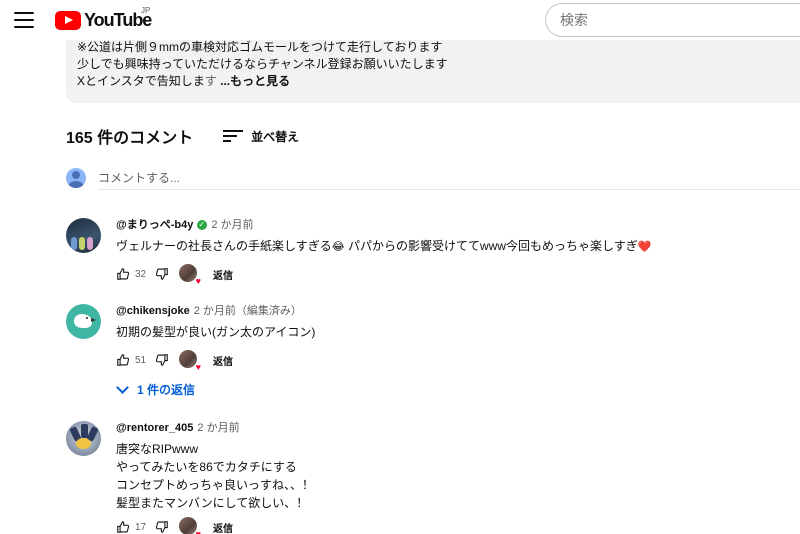 The width and height of the screenshot is (800, 534). Describe the element at coordinates (68, 20) in the screenshot. I see `youtube-play-icon` at that location.